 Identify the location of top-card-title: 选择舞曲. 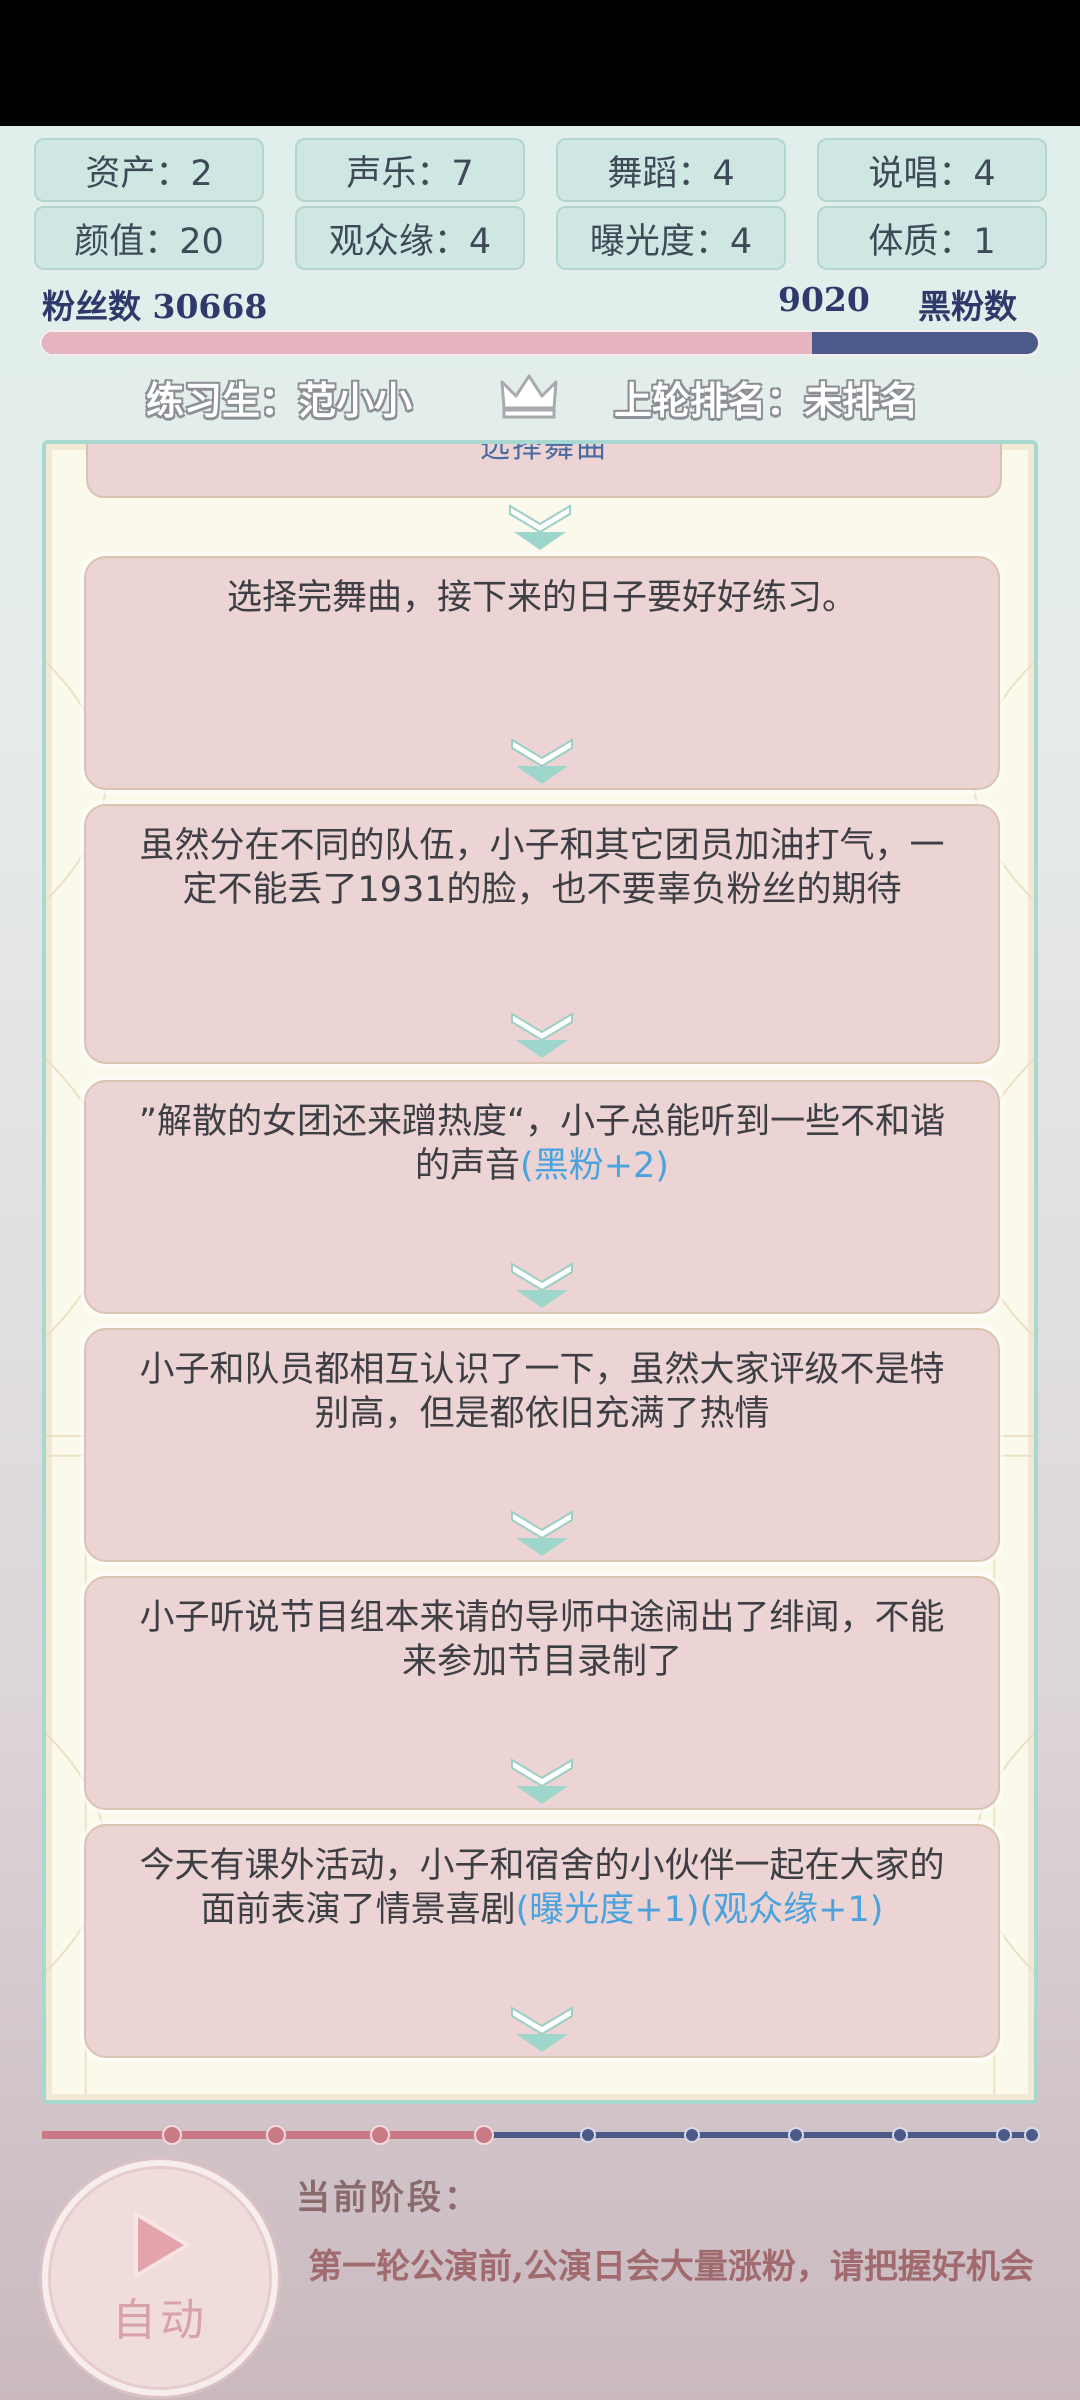
(544, 452).